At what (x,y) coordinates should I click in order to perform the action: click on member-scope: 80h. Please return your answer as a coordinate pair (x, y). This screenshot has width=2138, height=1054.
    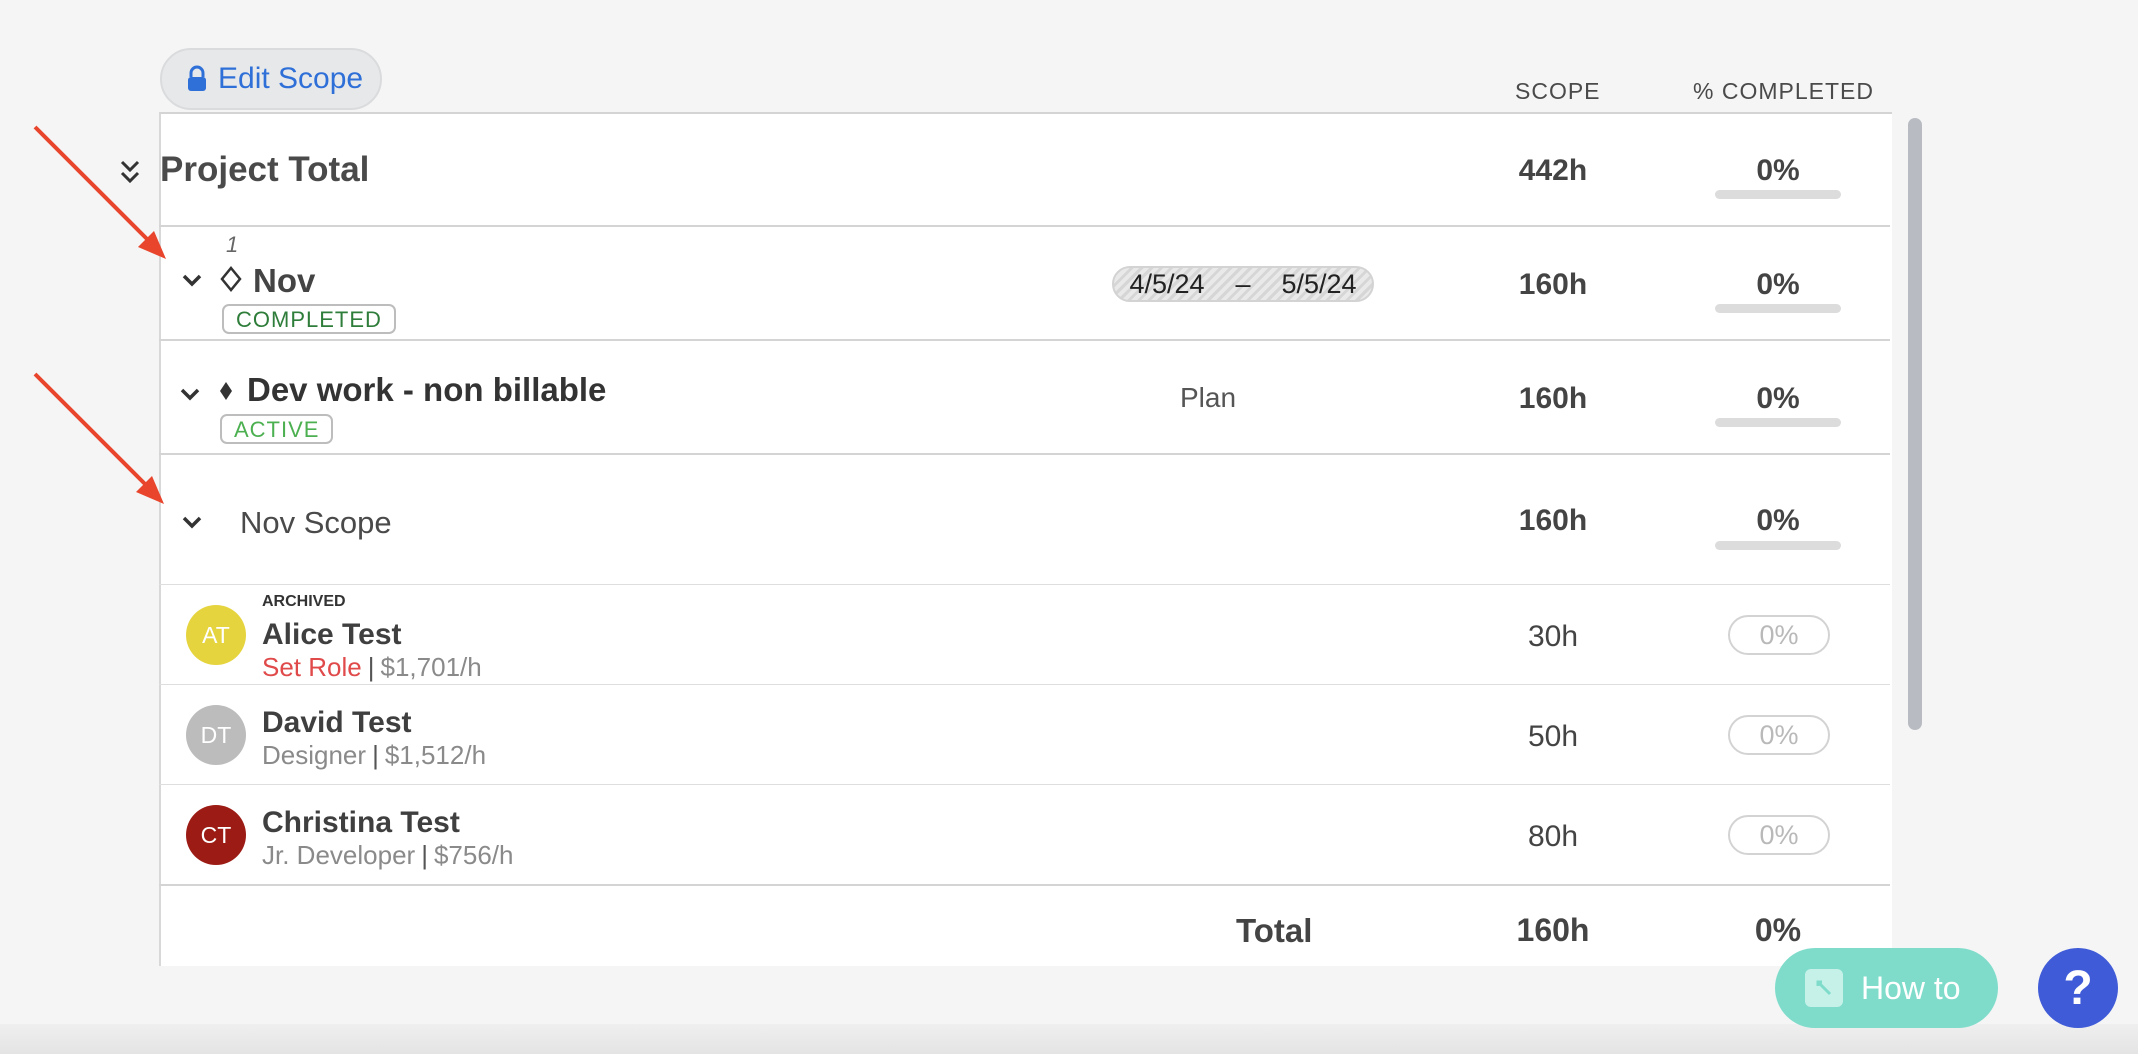
    Looking at the image, I should click on (1553, 837).